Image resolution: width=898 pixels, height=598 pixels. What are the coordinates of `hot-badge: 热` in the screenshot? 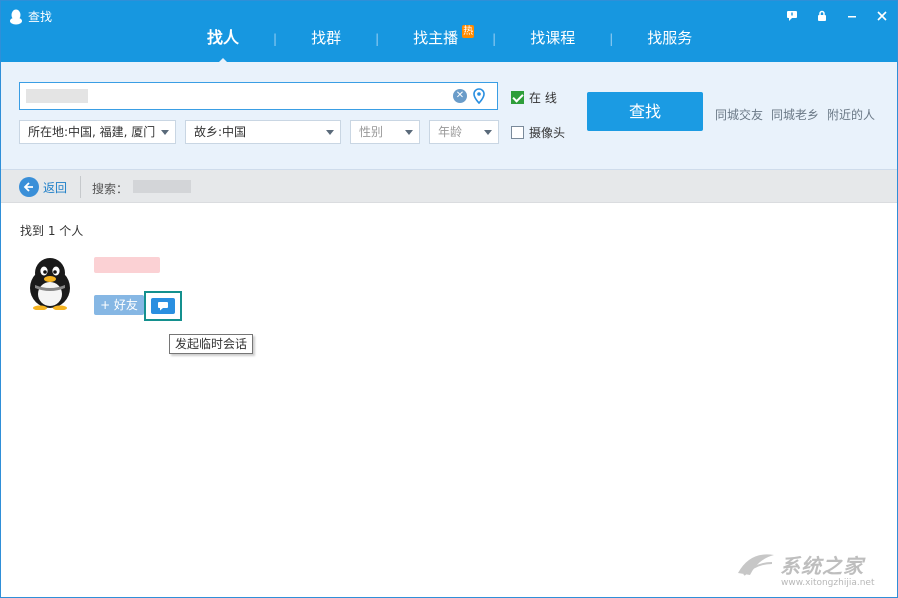 It's located at (468, 31).